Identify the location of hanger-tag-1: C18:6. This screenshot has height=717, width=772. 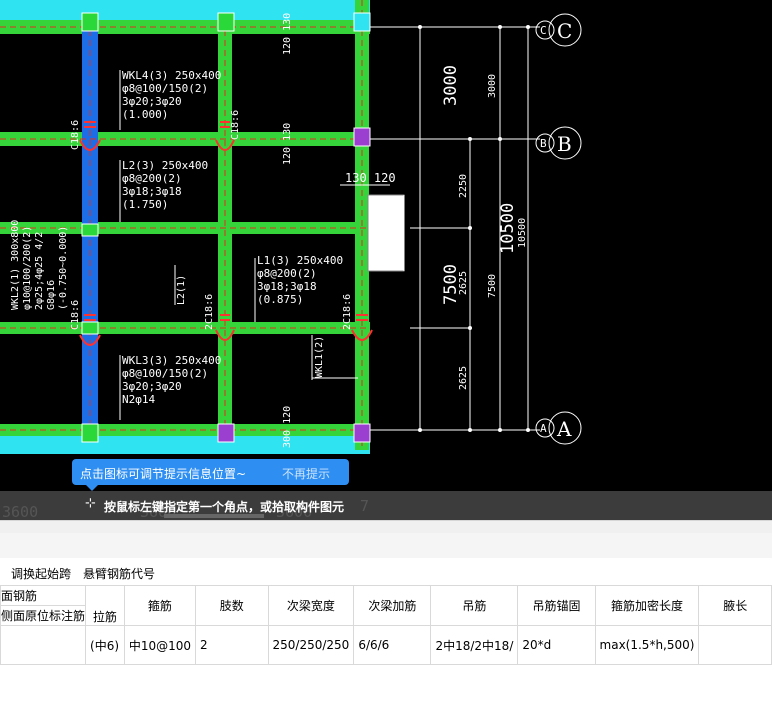
(75, 135).